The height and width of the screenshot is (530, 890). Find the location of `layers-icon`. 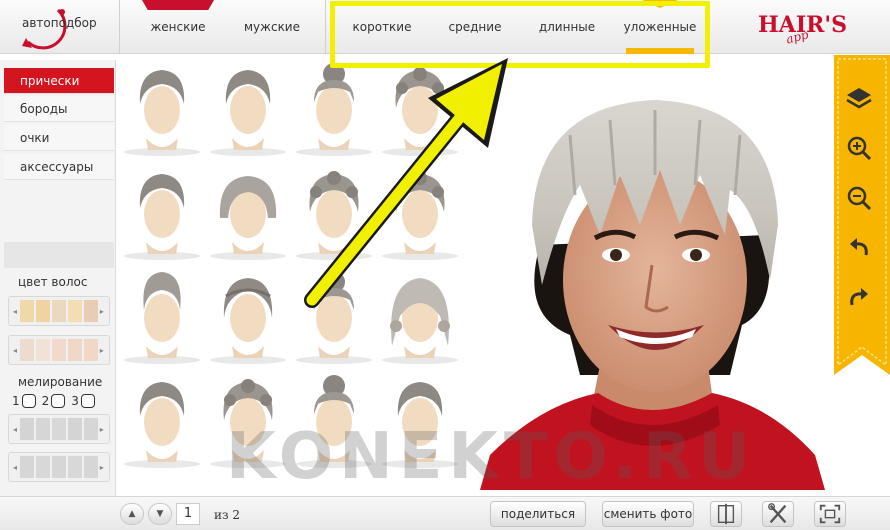

layers-icon is located at coordinates (859, 98).